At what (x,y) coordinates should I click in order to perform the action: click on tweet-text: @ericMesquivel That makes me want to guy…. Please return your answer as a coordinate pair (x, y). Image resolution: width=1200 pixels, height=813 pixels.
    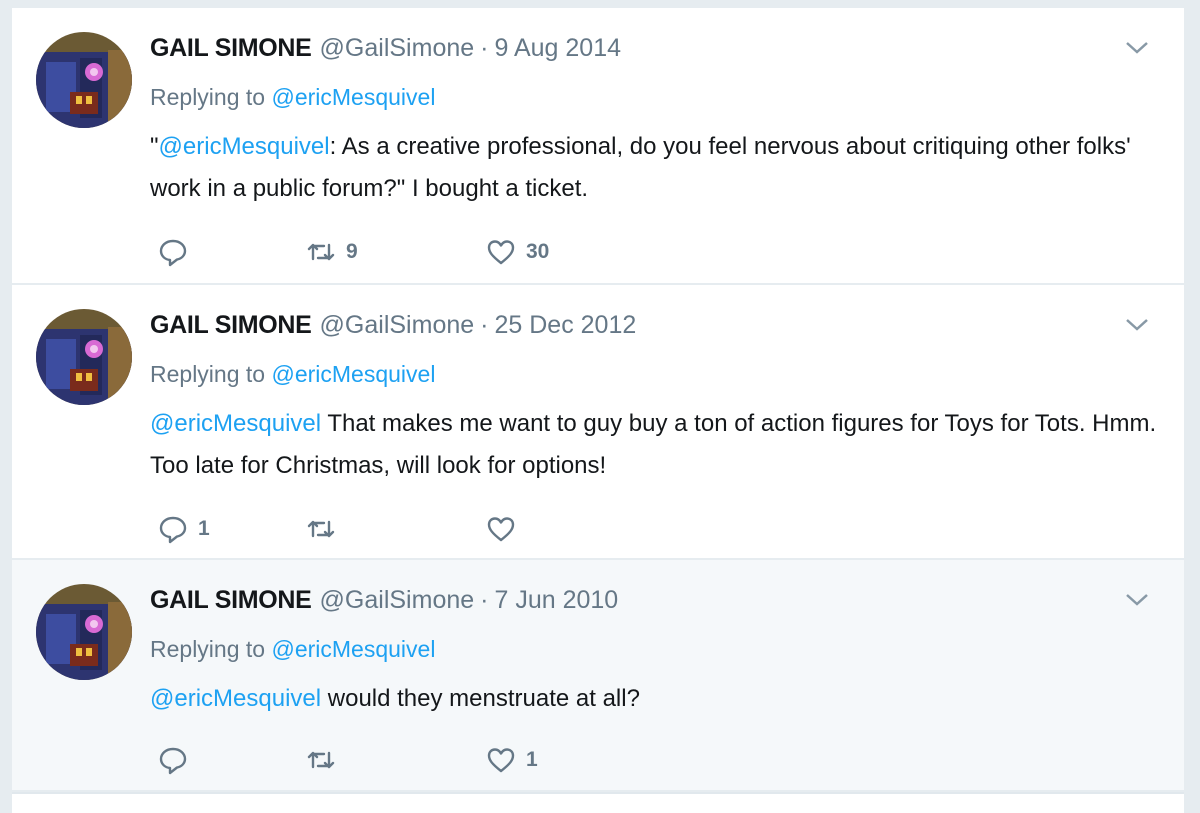
    Looking at the image, I should click on (655, 445).